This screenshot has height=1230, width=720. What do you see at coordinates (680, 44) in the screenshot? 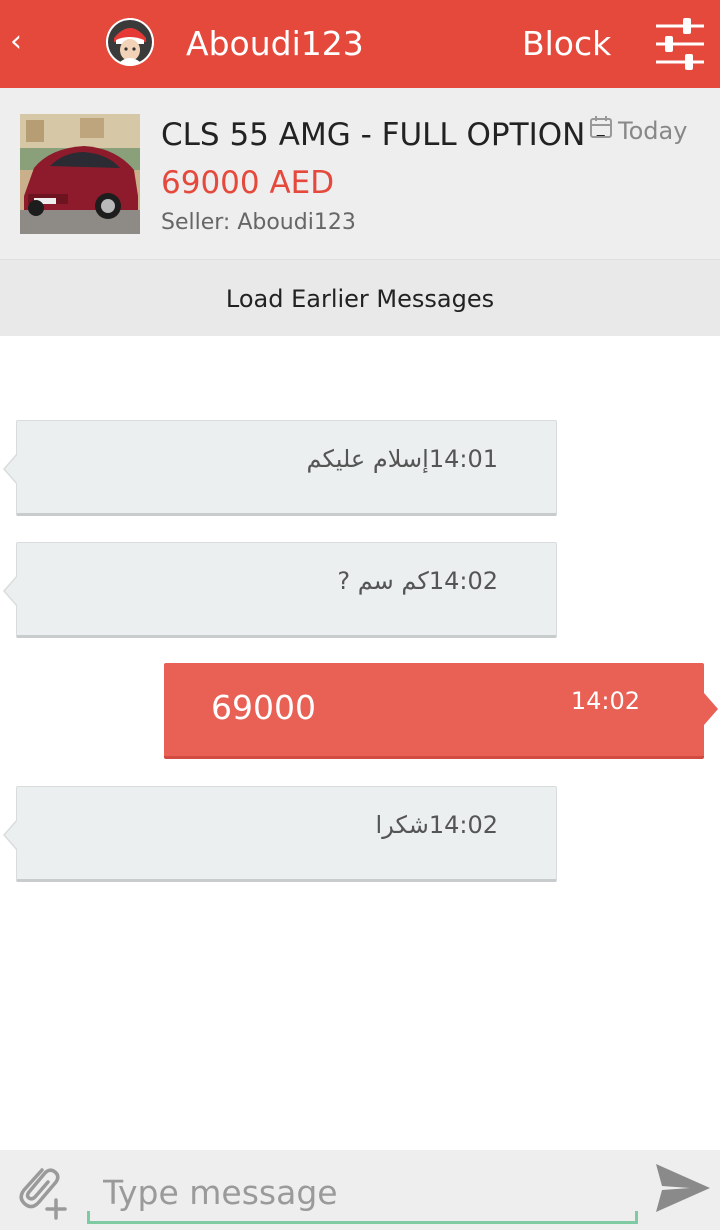
I see `sliders-icon` at bounding box center [680, 44].